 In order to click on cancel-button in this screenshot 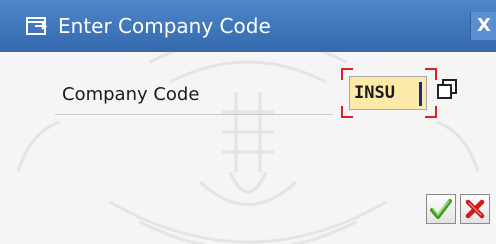, I will do `click(475, 209)`.